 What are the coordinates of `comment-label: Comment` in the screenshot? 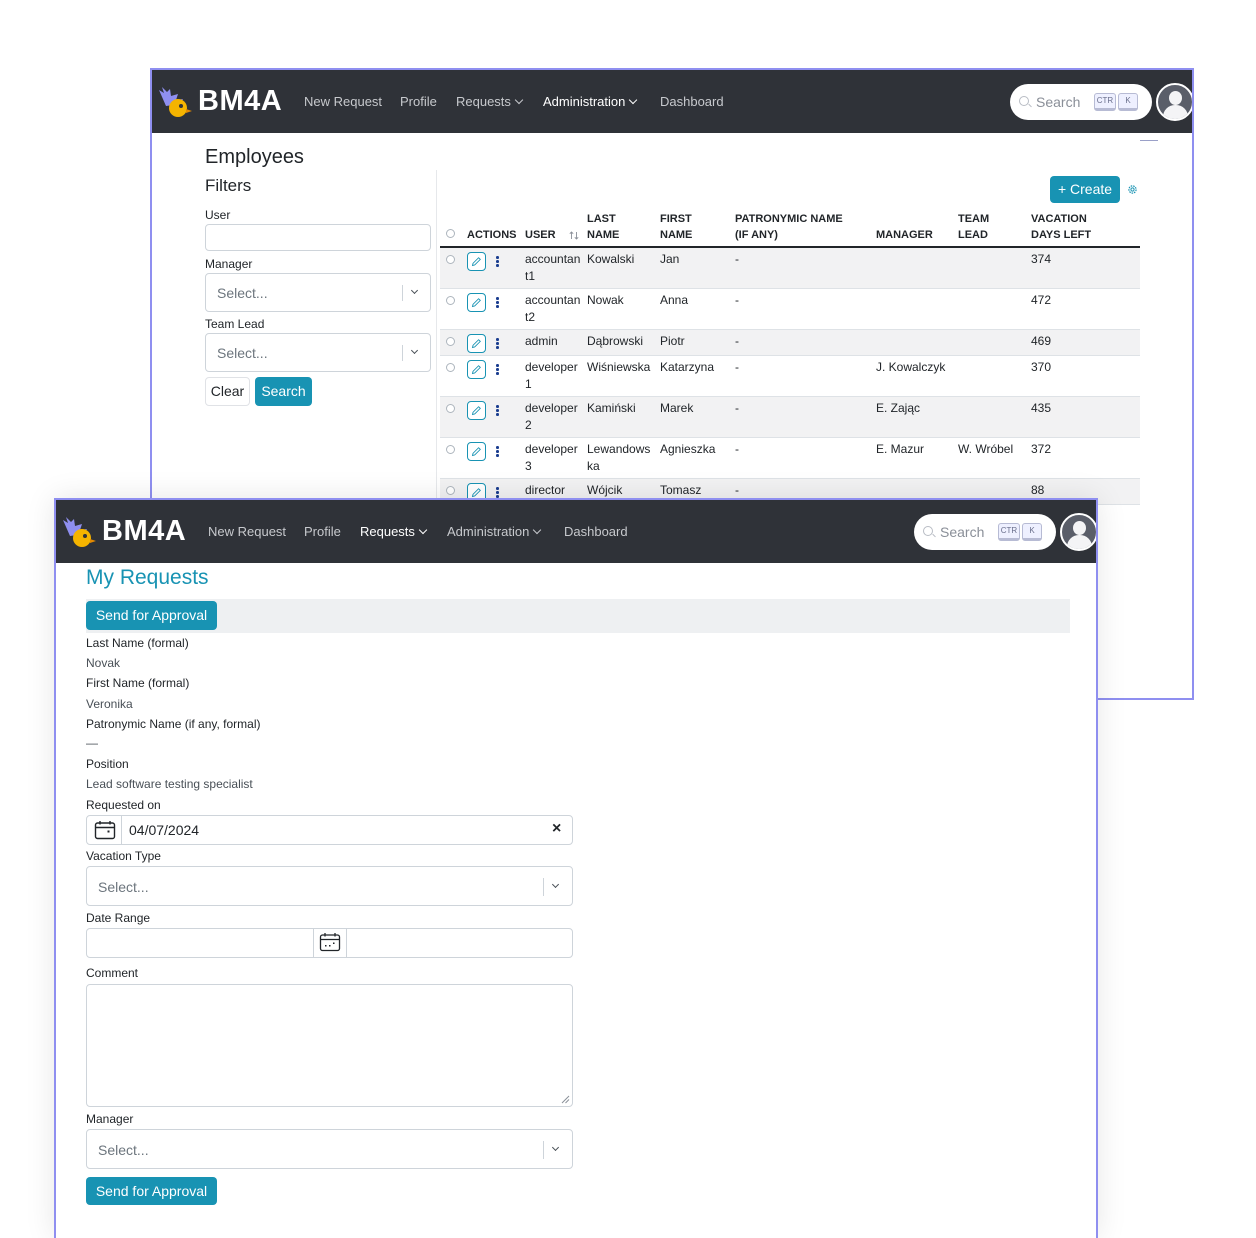 It's located at (112, 973).